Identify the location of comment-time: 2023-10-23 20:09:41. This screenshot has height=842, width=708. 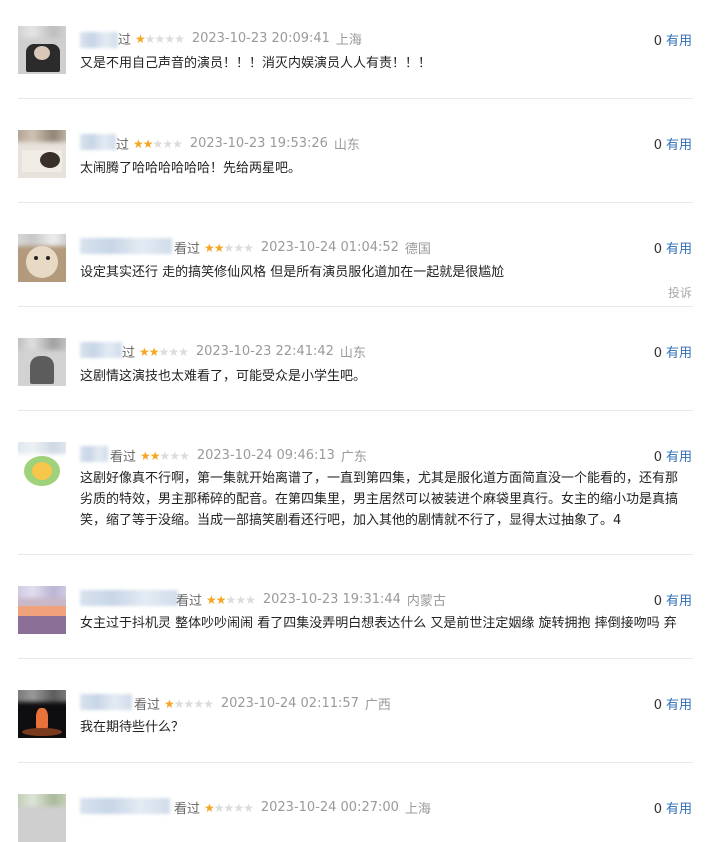
(260, 38).